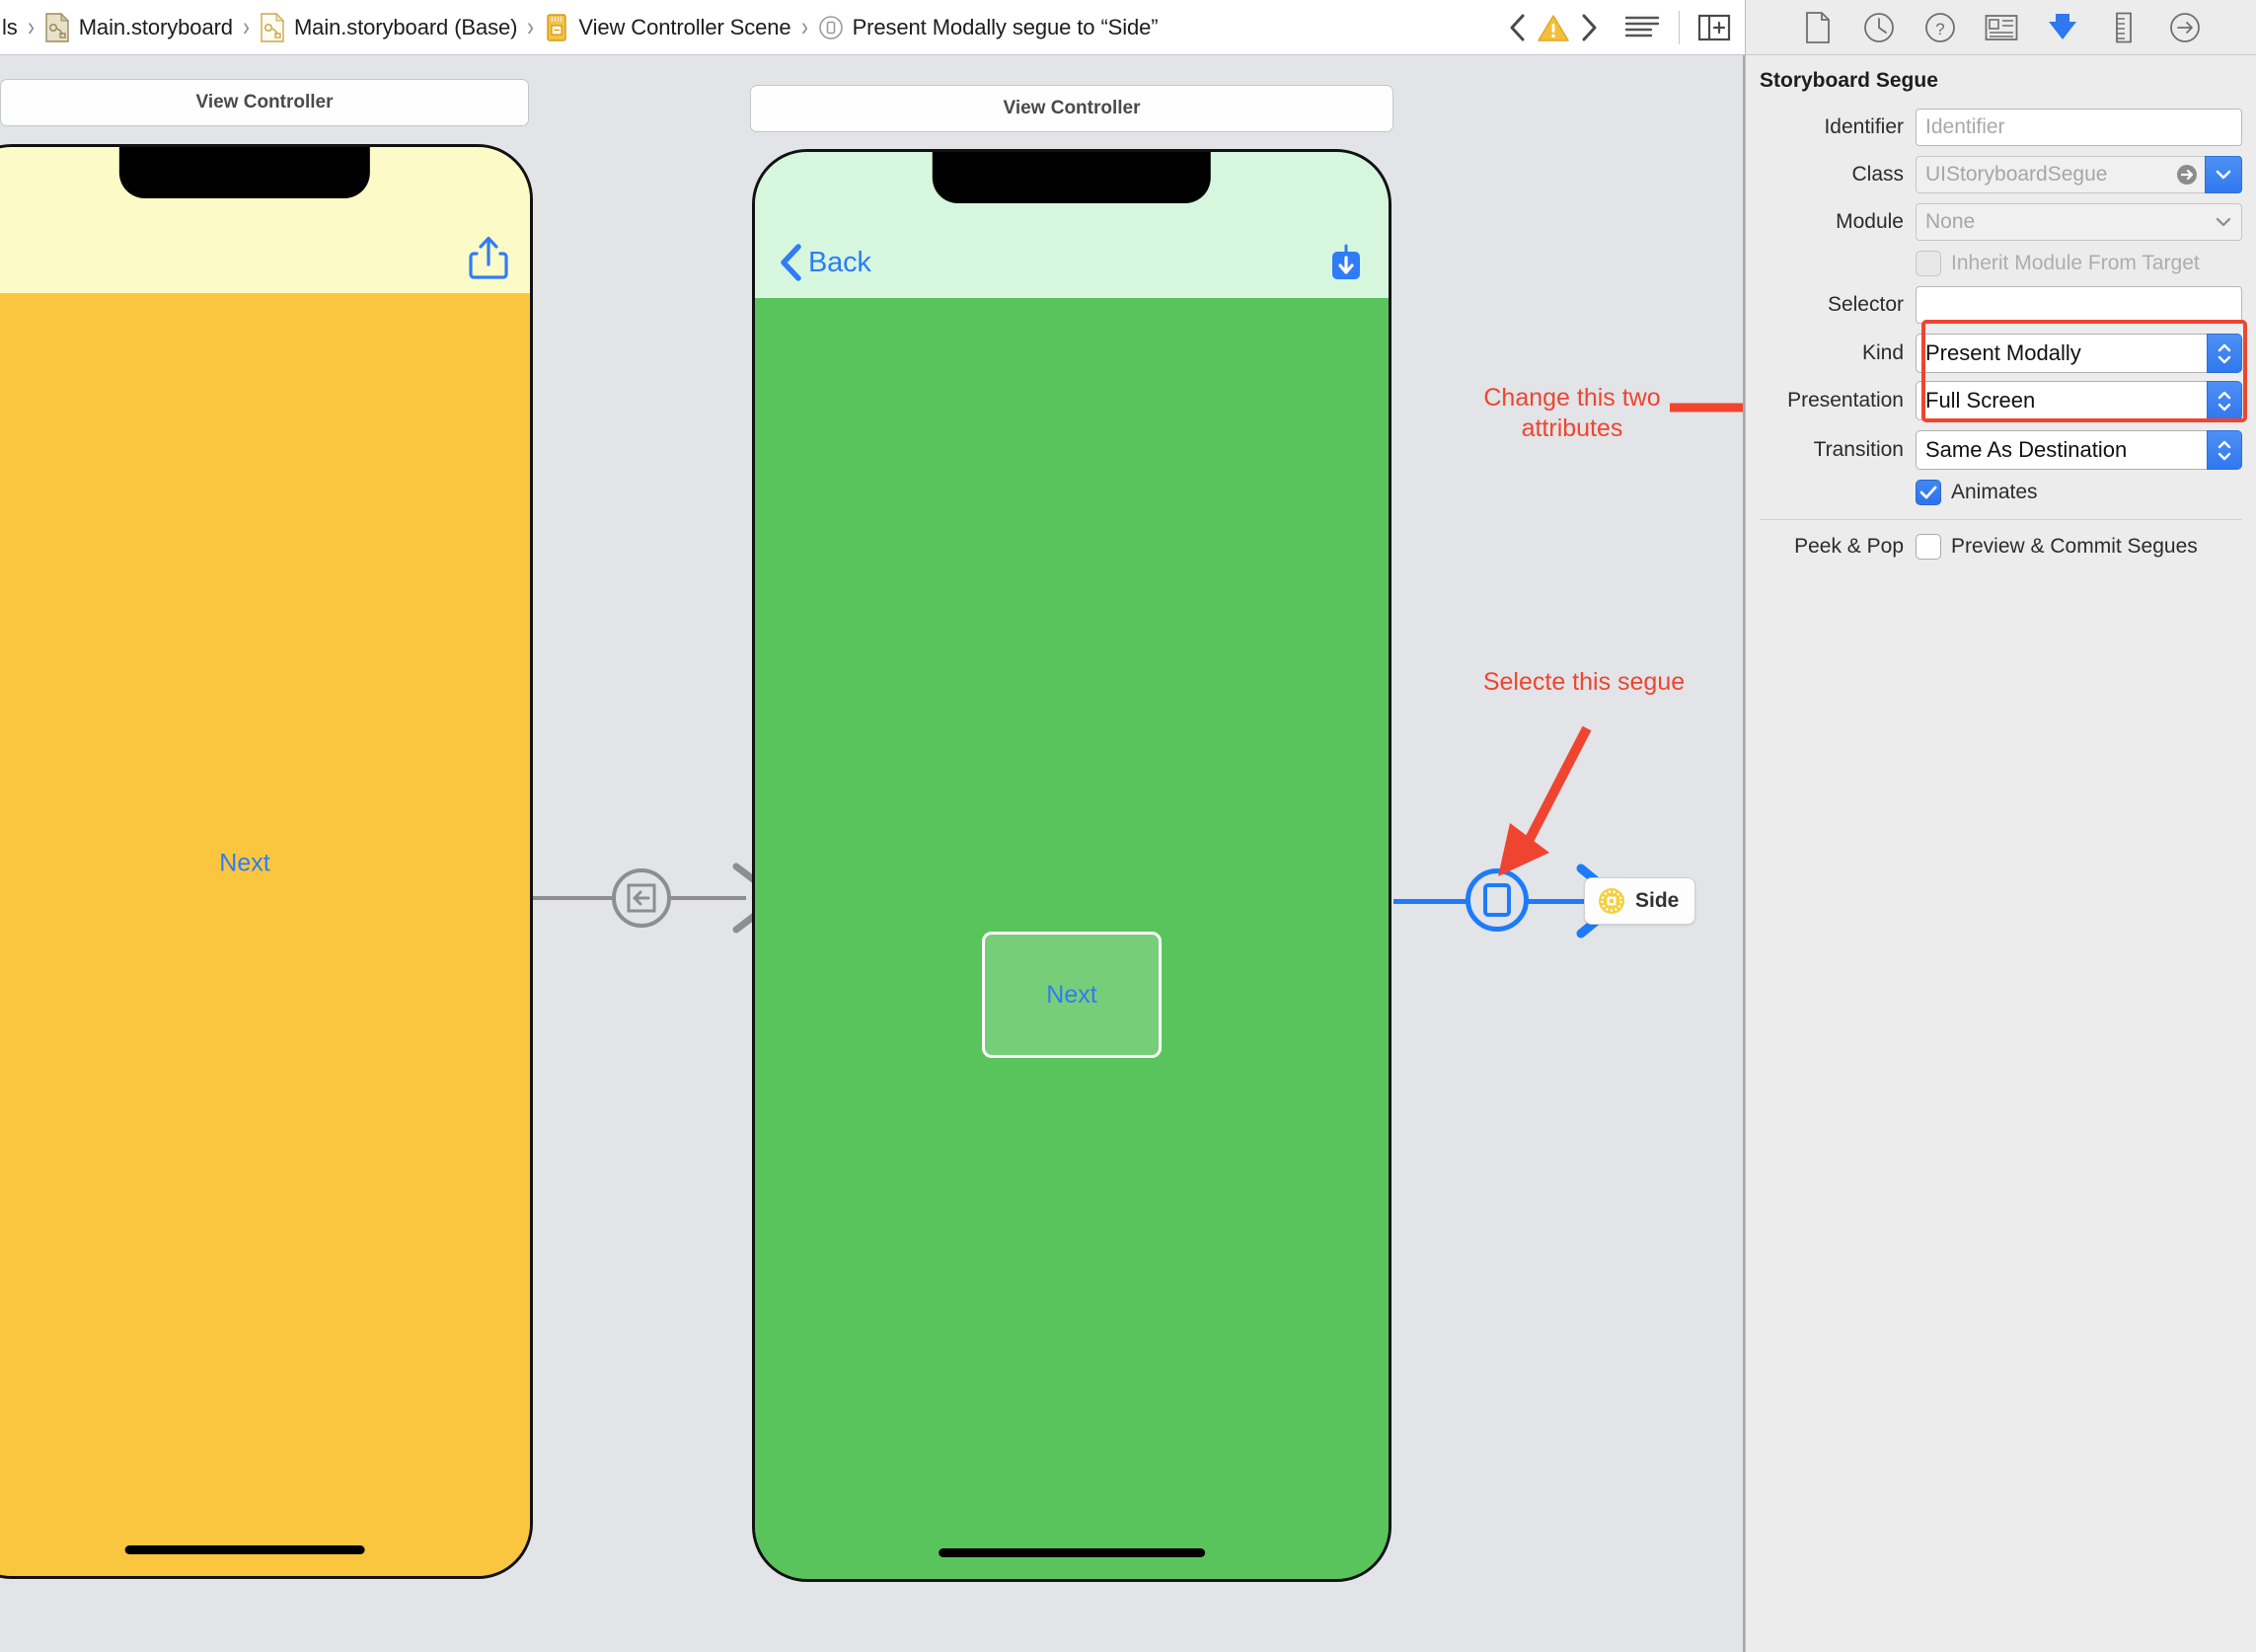 This screenshot has width=2256, height=1652. What do you see at coordinates (23, 27) in the screenshot?
I see `breadcrumb-item-project: ls ›` at bounding box center [23, 27].